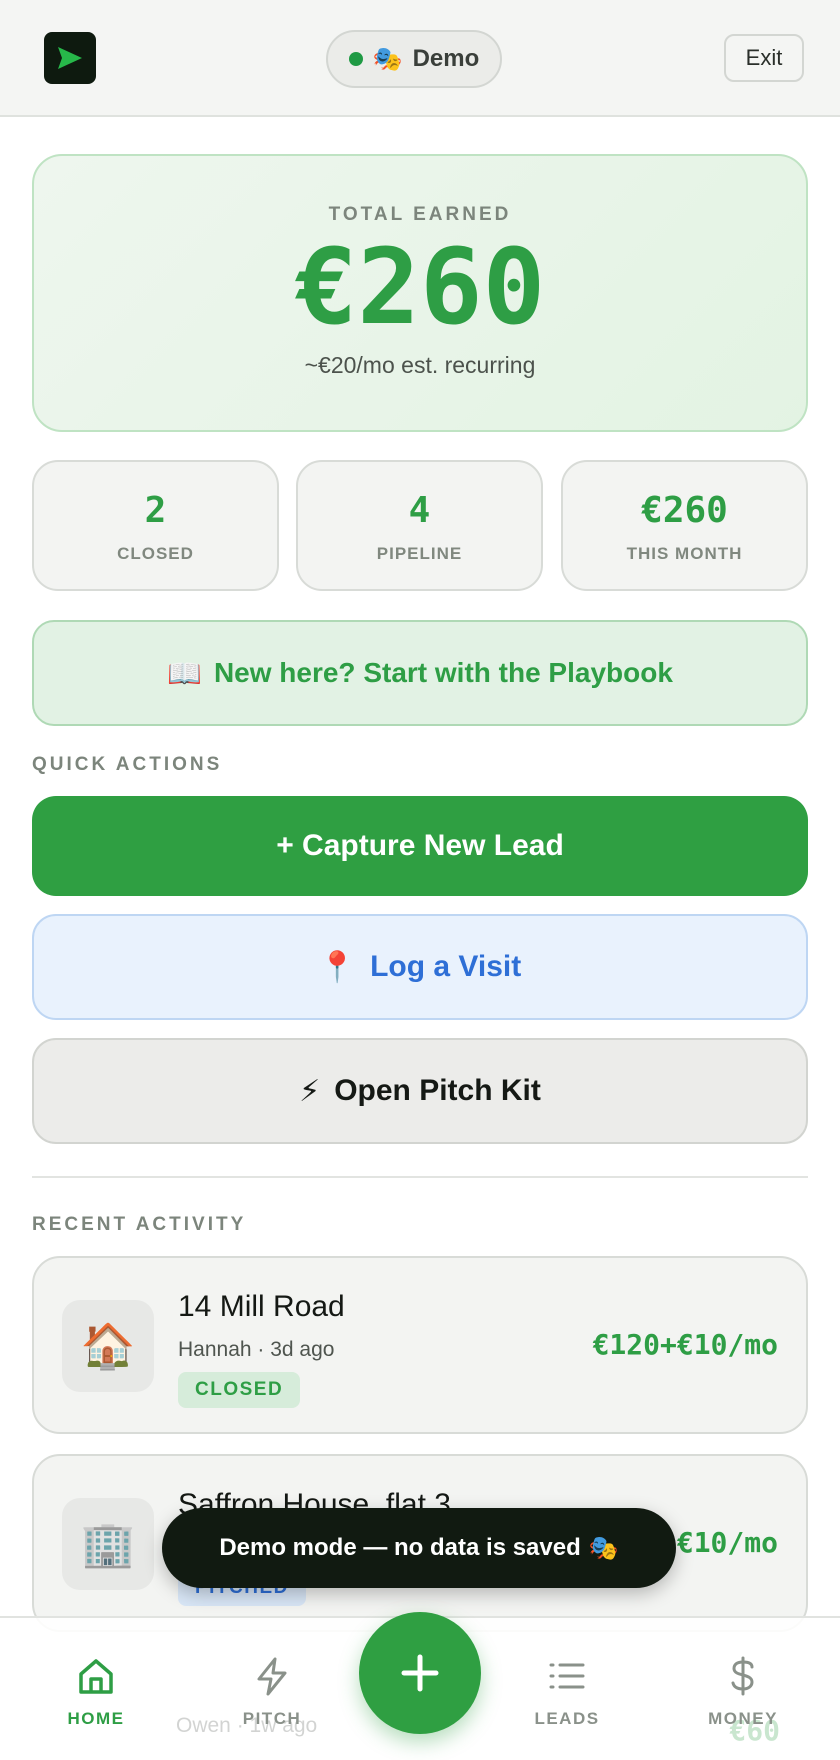 Image resolution: width=840 pixels, height=1760 pixels. I want to click on section-divider, so click(420, 1177).